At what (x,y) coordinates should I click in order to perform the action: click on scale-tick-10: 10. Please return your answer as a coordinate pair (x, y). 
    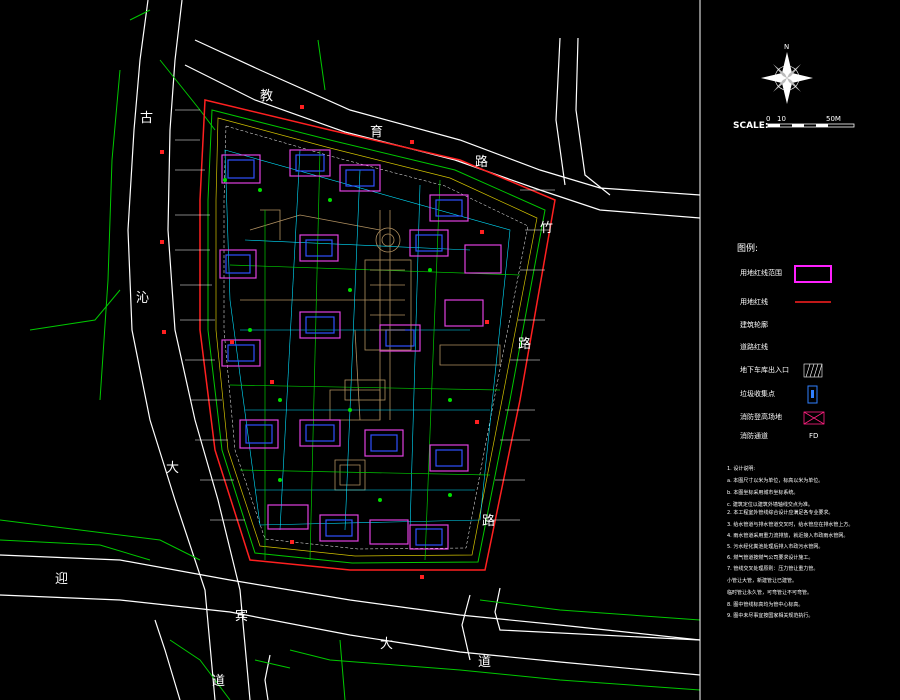
    Looking at the image, I should click on (781, 119).